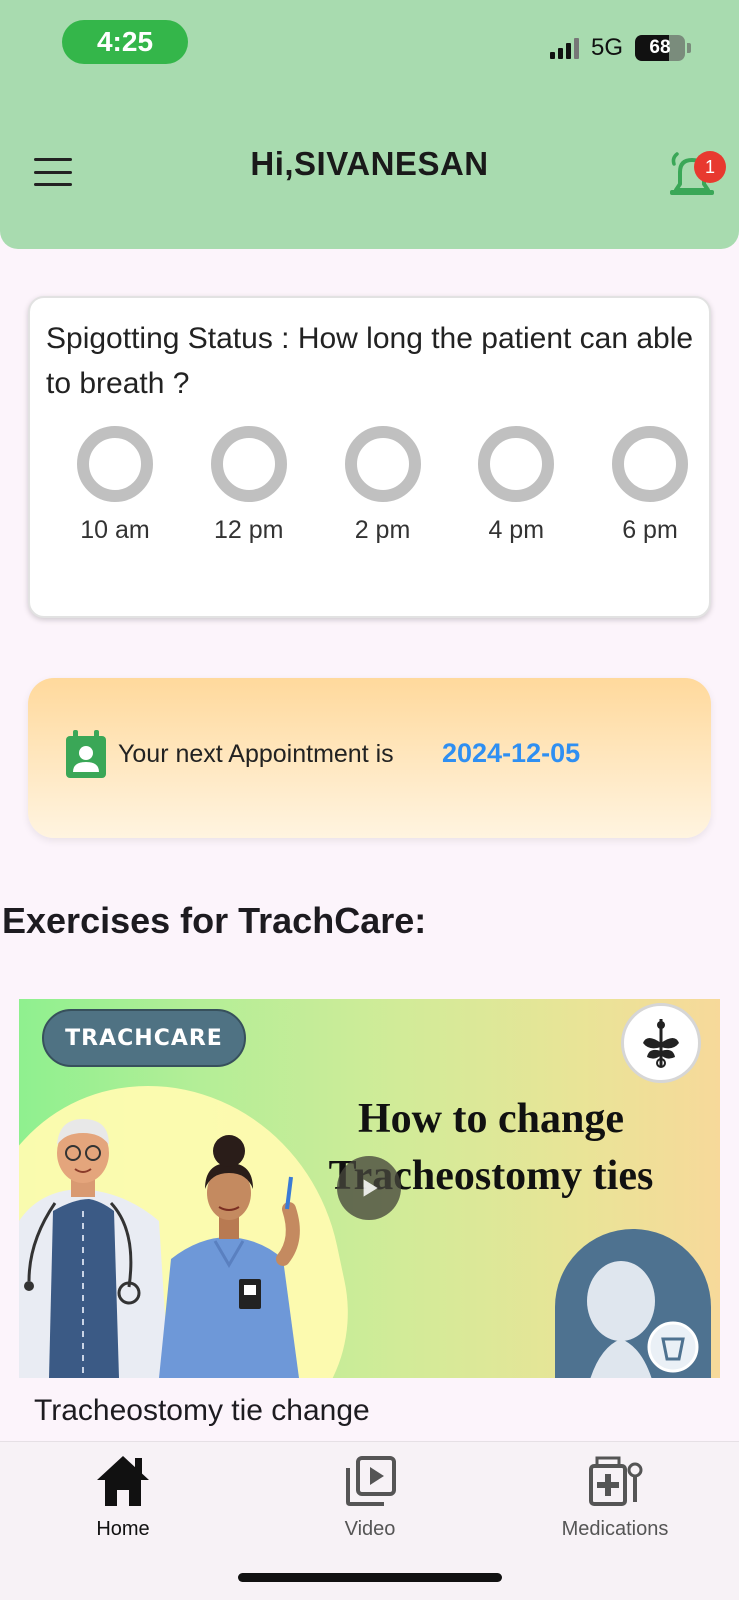  I want to click on play-button, so click(369, 1188).